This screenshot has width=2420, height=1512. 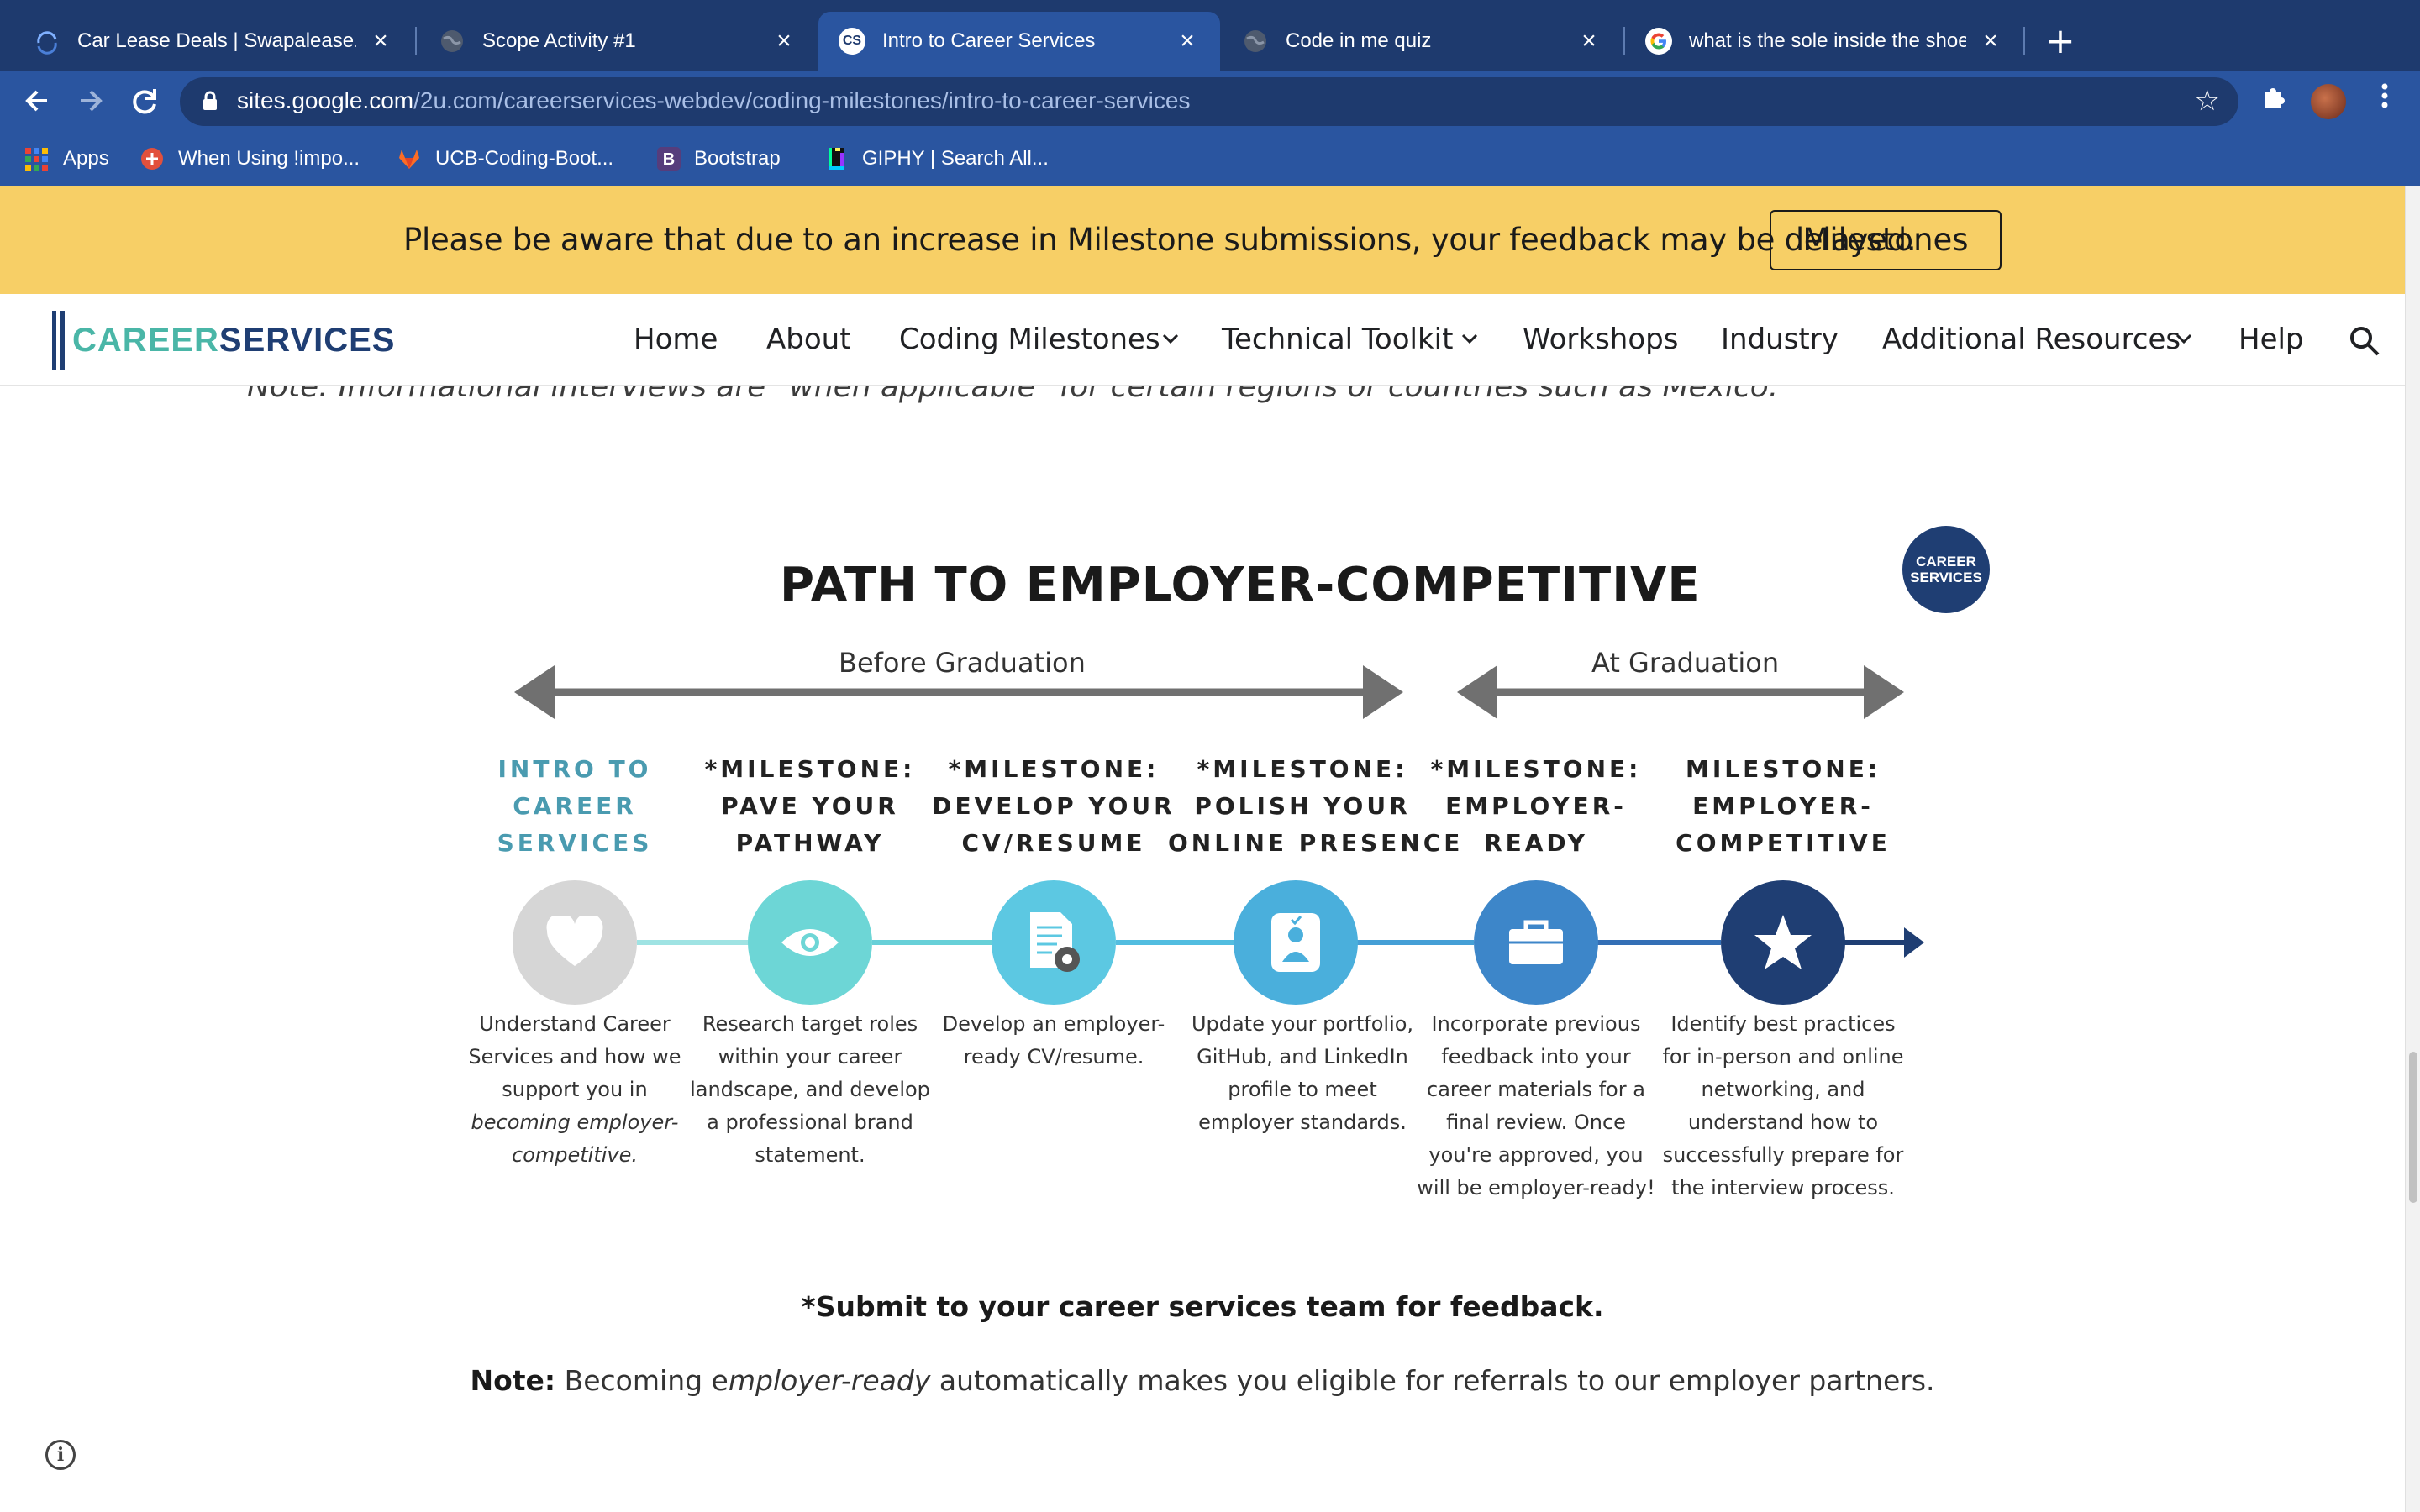 I want to click on nav-additional-resources: Additional Resources, so click(x=2032, y=339).